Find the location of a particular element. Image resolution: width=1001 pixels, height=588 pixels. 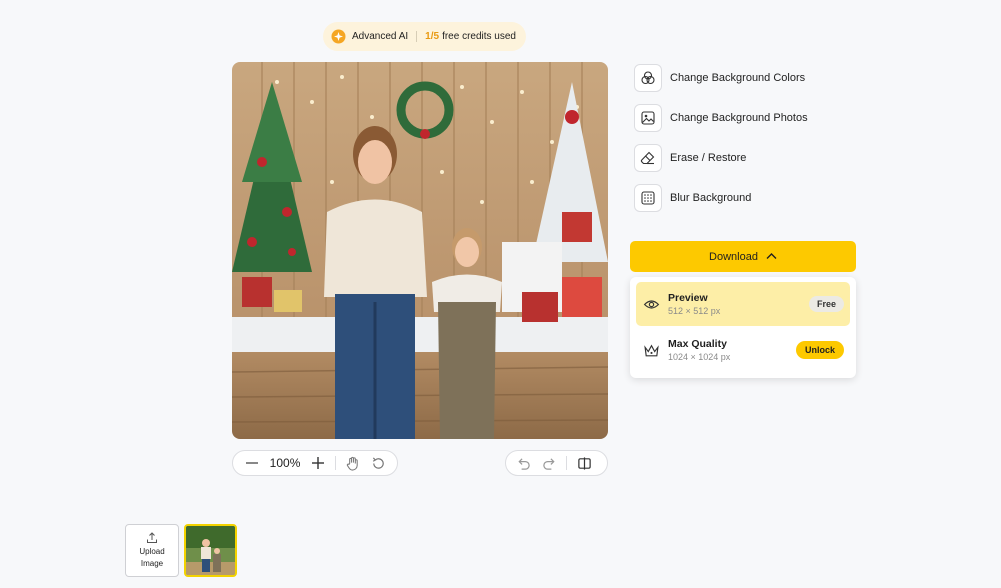

credits-count: 1/5 is located at coordinates (432, 36).